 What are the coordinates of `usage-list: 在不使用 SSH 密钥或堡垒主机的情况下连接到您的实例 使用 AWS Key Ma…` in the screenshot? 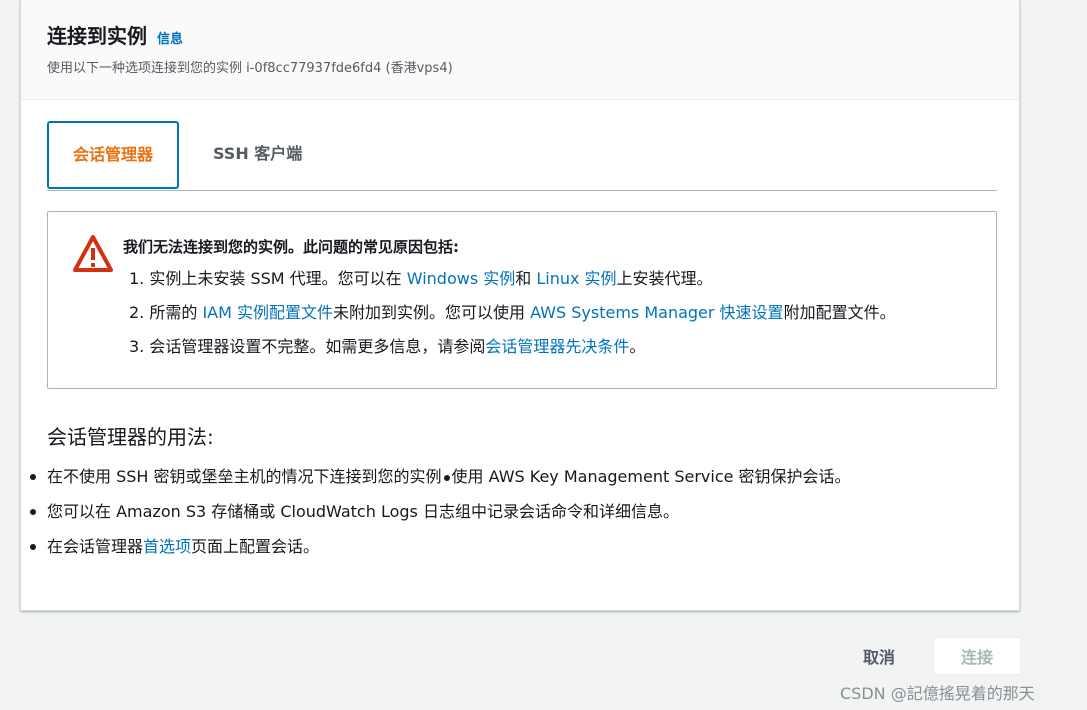 It's located at (440, 516).